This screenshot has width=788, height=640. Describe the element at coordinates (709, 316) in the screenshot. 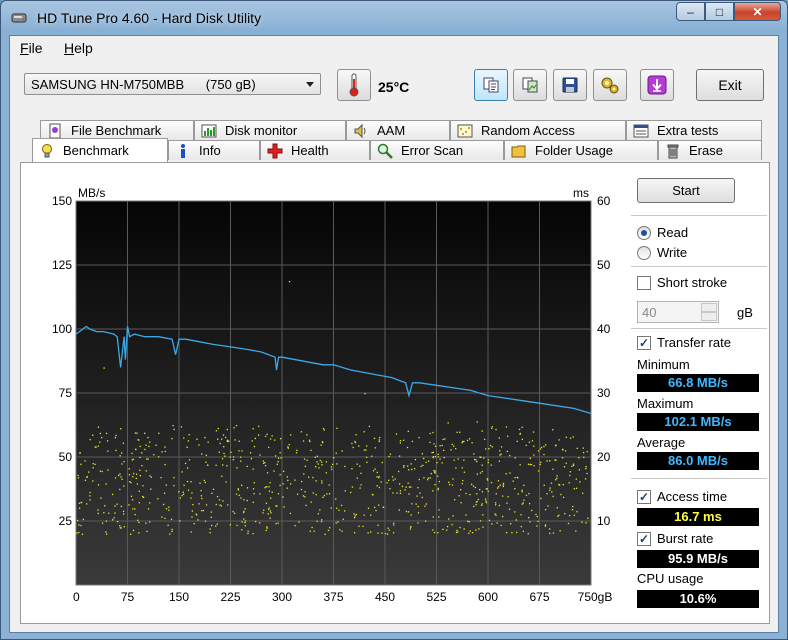

I see `spin-down-button` at that location.